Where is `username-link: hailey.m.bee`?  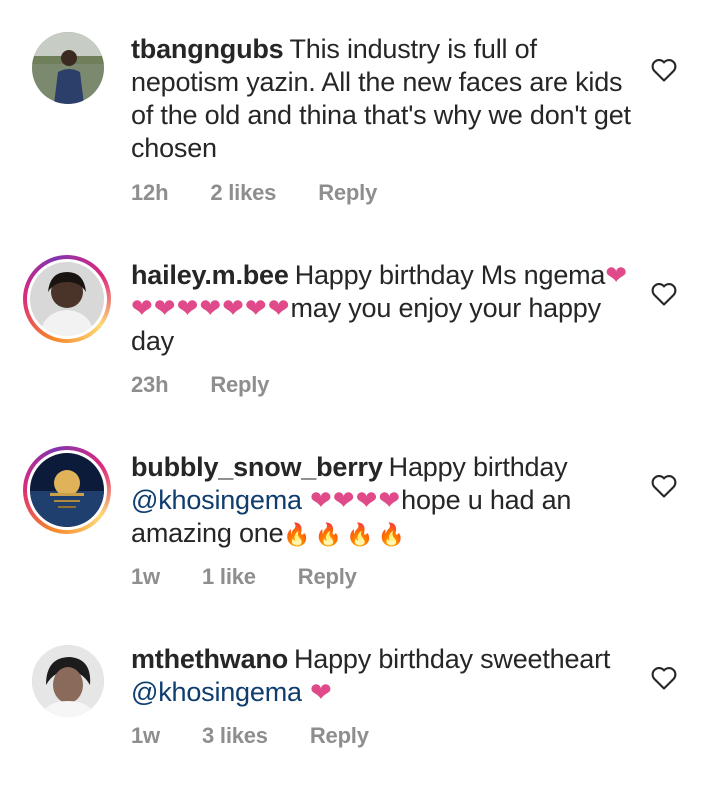
username-link: hailey.m.bee is located at coordinates (210, 275).